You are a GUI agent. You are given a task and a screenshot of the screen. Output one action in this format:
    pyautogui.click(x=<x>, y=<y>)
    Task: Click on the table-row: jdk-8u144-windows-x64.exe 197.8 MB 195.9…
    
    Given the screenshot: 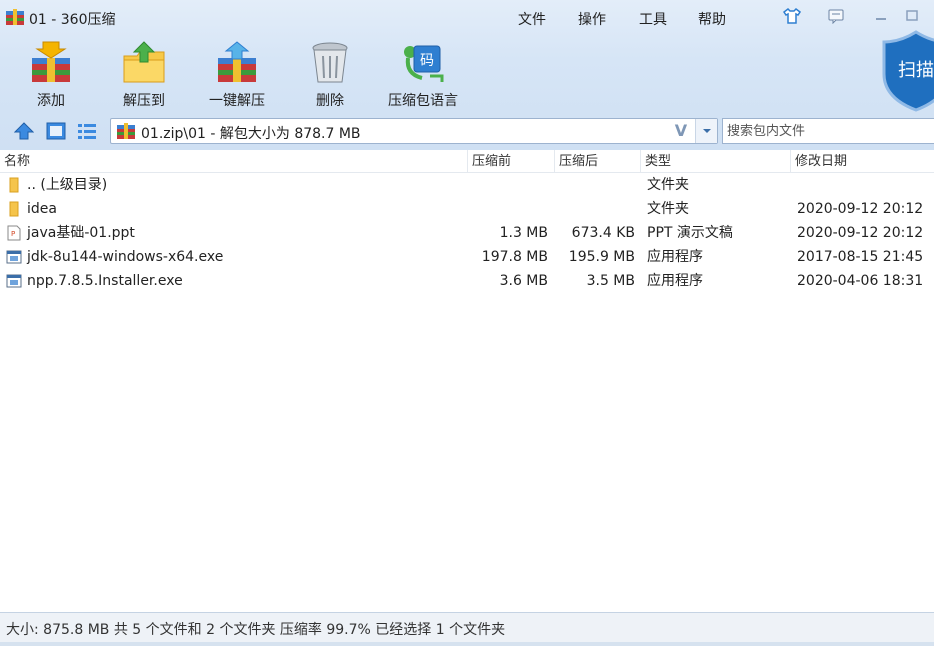 What is the action you would take?
    pyautogui.click(x=467, y=257)
    